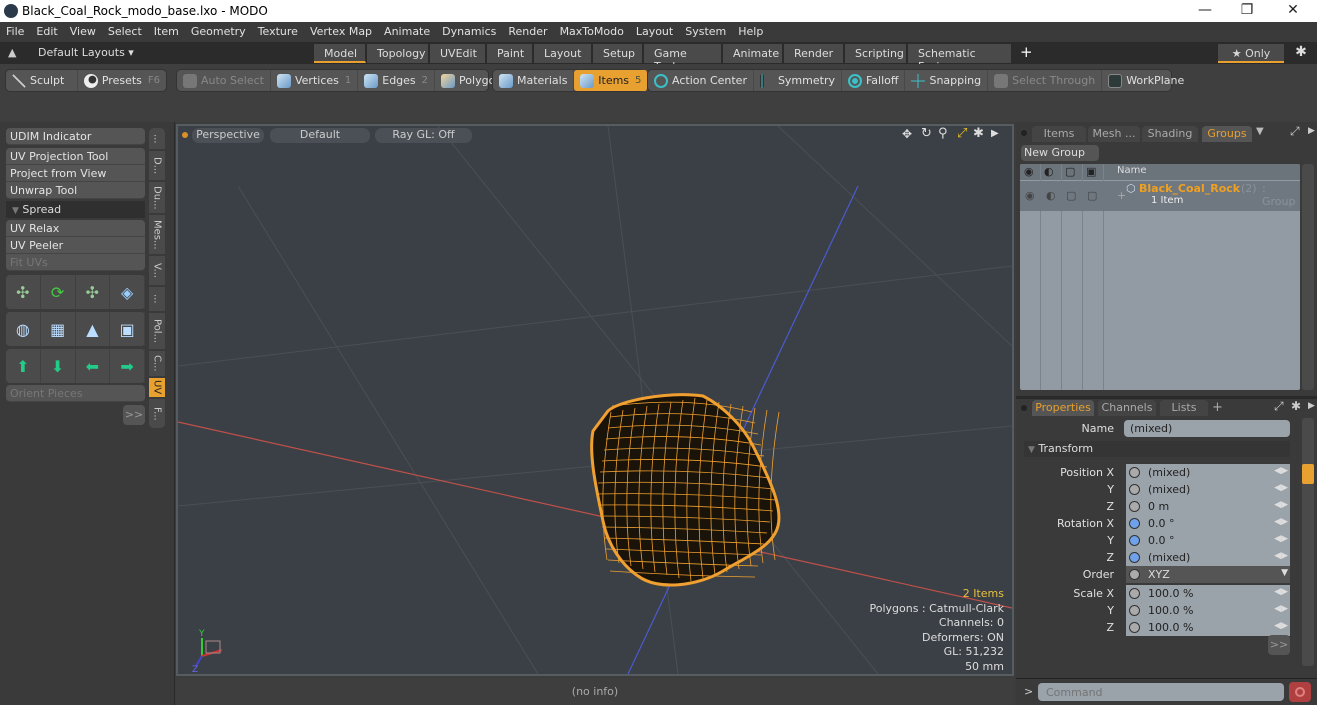 This screenshot has height=705, width=1317. What do you see at coordinates (943, 133) in the screenshot?
I see `zoom-view-icon: ⚲` at bounding box center [943, 133].